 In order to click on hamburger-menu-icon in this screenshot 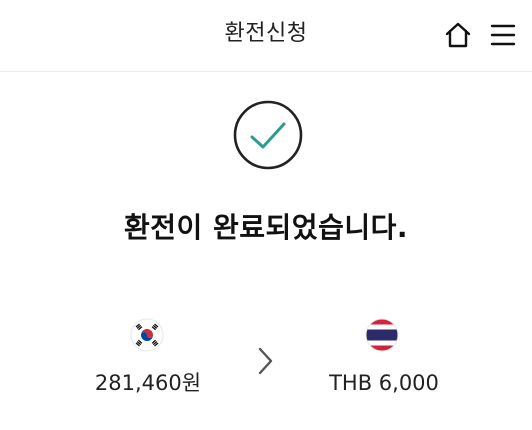, I will do `click(503, 35)`.